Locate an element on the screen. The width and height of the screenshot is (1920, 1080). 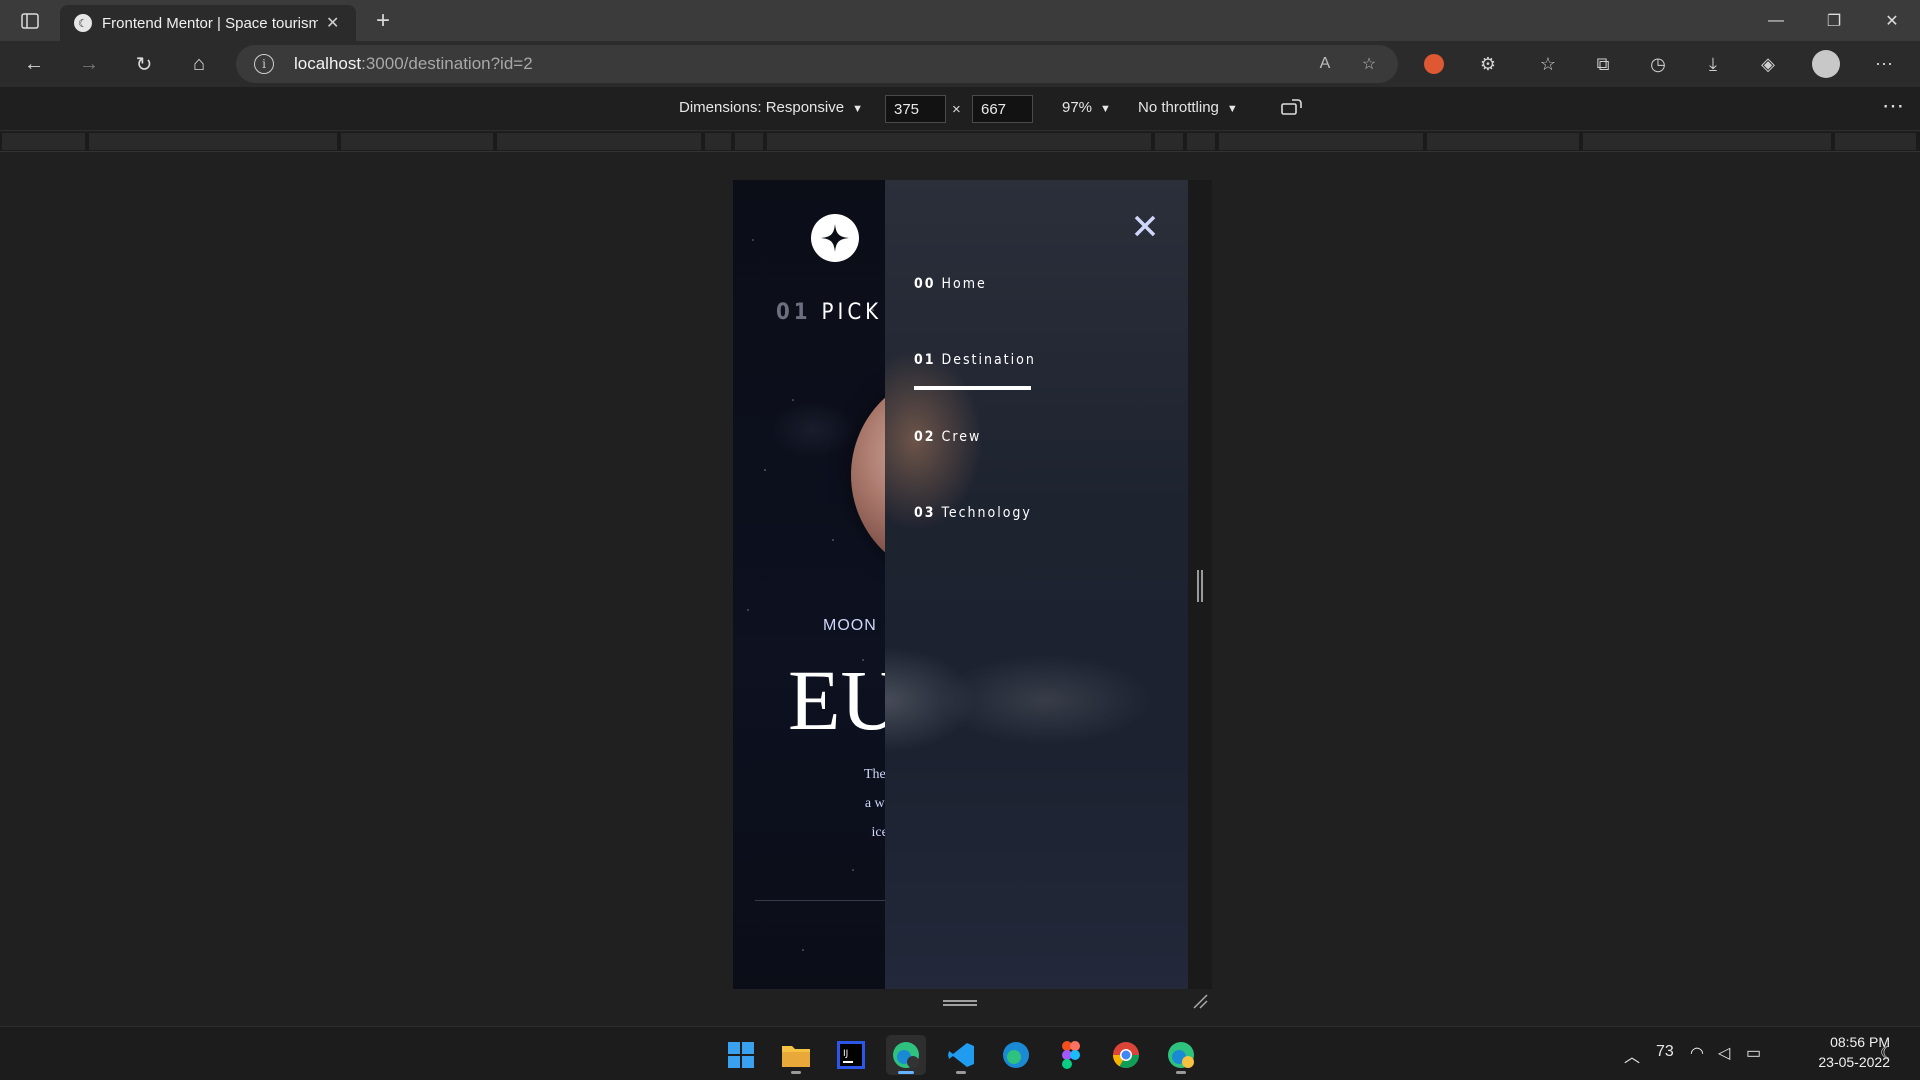
restore-icon: ❐ is located at coordinates (1834, 20).